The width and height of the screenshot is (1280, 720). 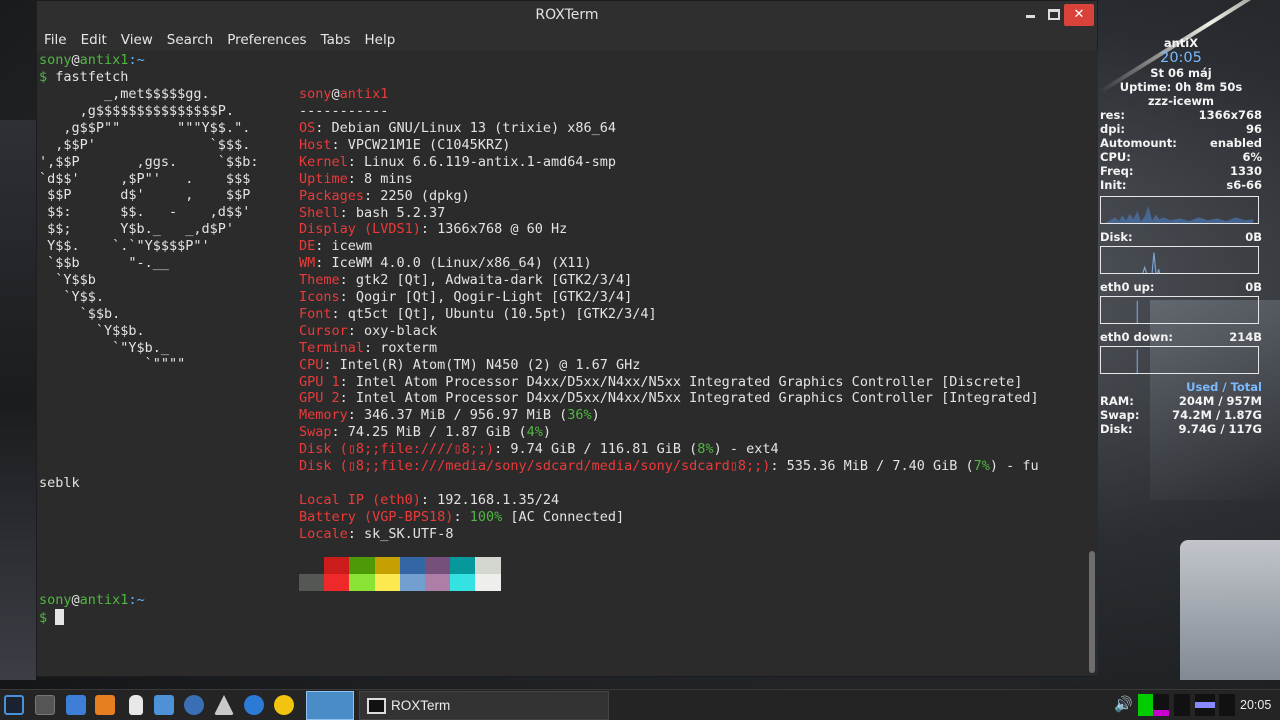 What do you see at coordinates (315, 144) in the screenshot?
I see `info-key: Host` at bounding box center [315, 144].